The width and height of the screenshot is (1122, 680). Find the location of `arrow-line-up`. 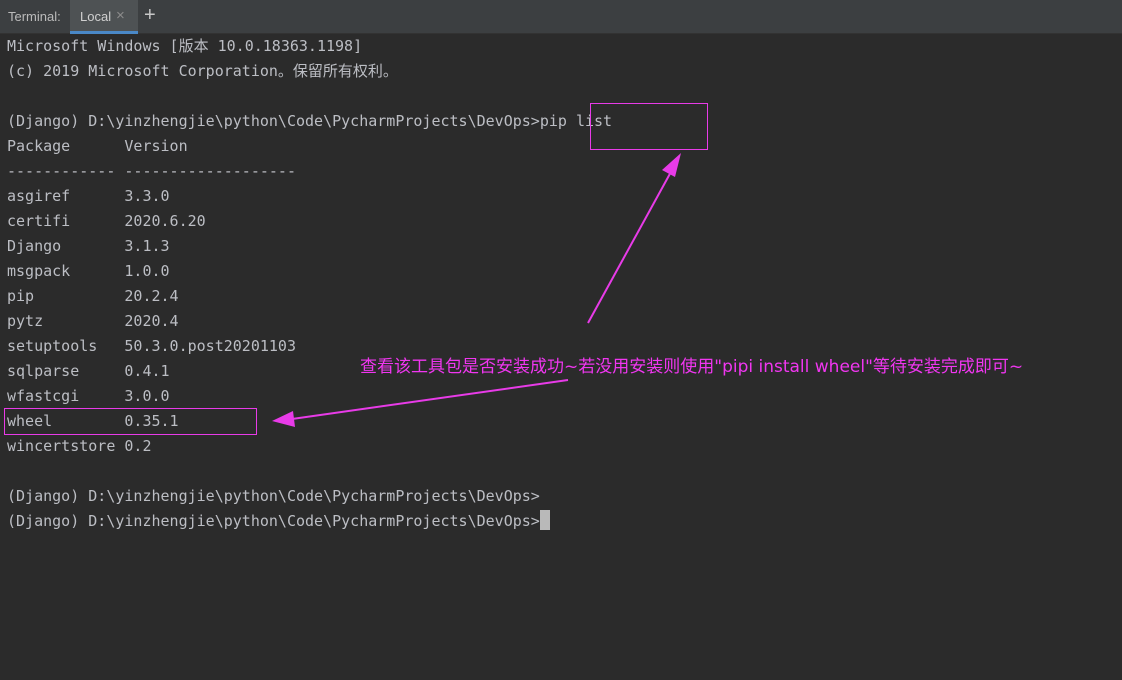

arrow-line-up is located at coordinates (630, 246).